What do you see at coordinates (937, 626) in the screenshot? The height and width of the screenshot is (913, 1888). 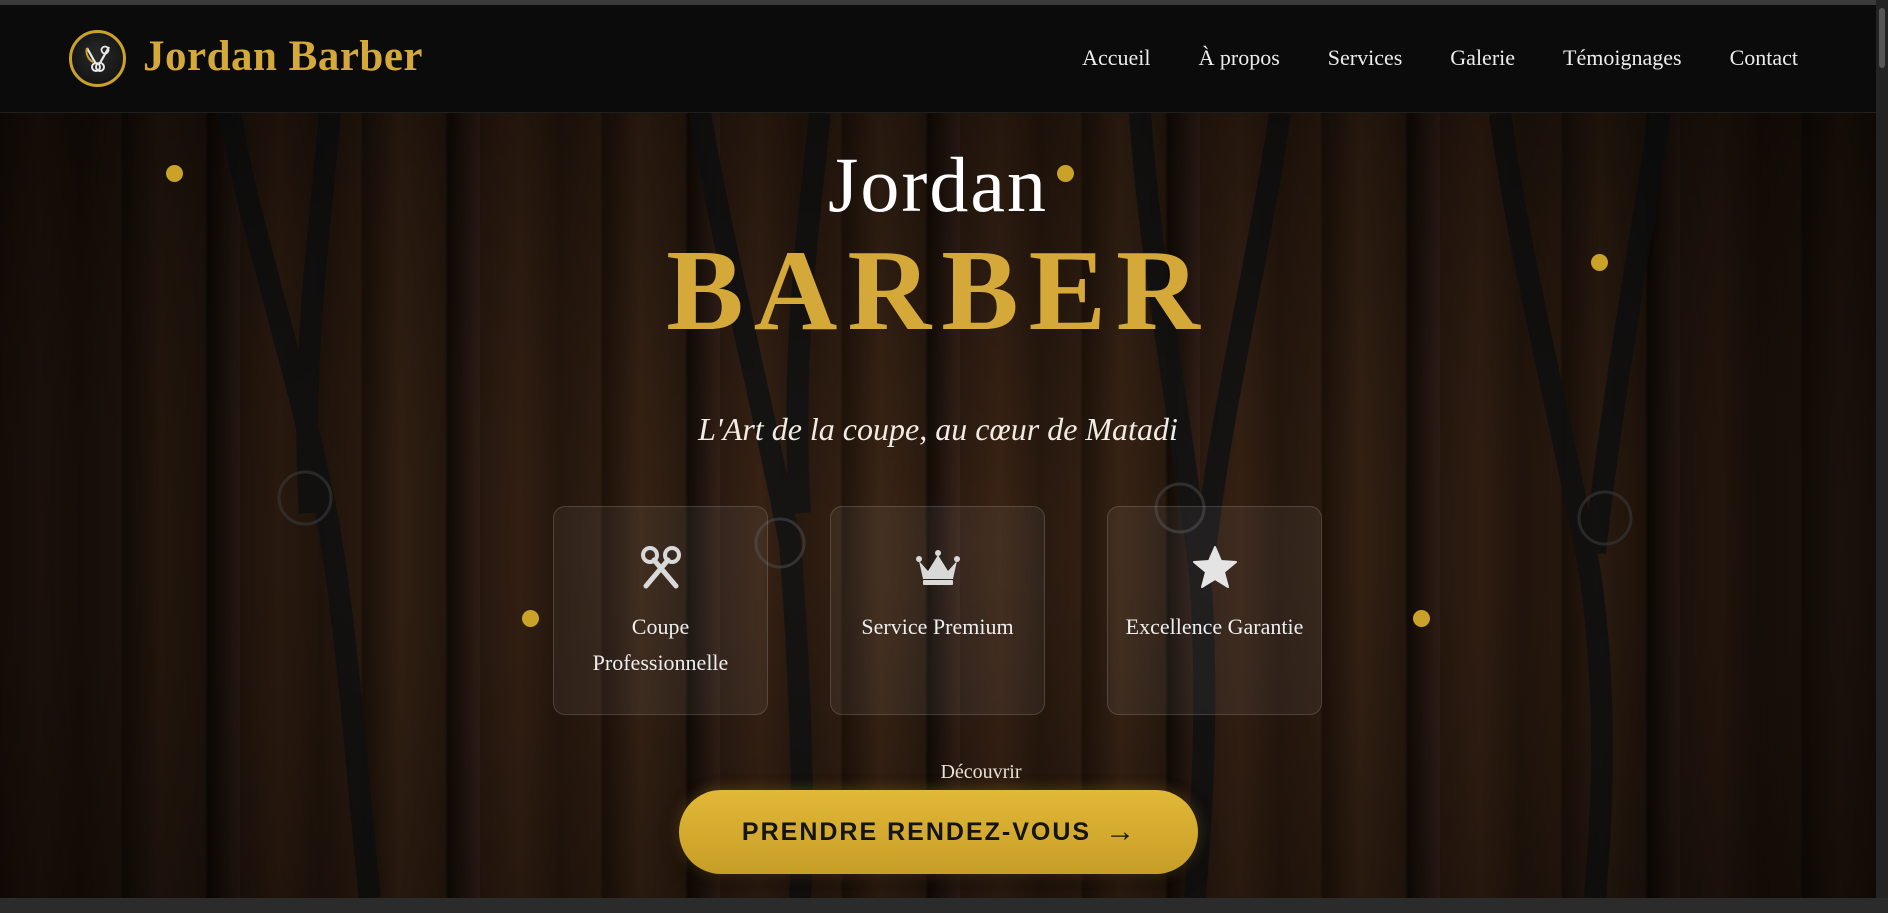 I see `feature-label: Service Premium` at bounding box center [937, 626].